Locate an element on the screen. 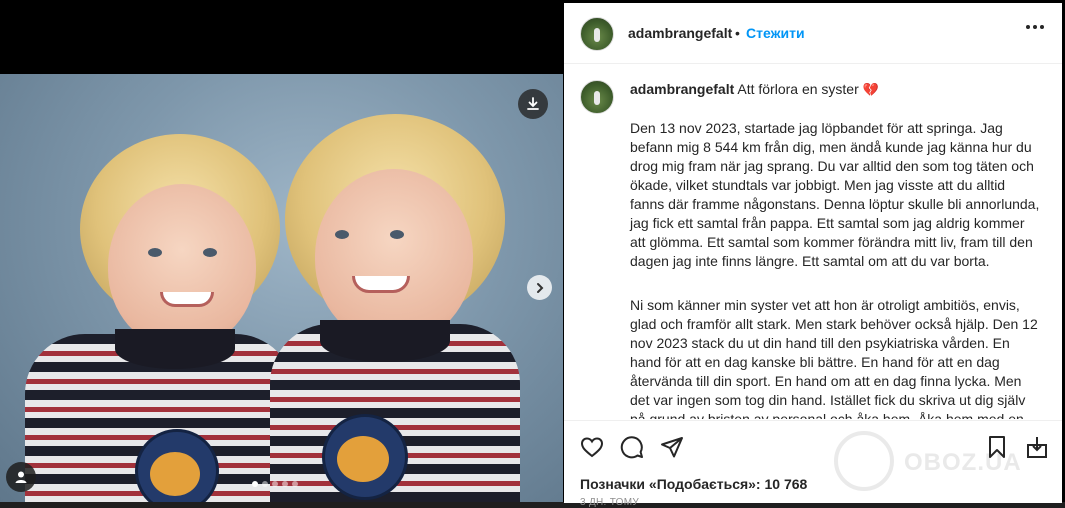  chevron-right-icon is located at coordinates (539, 287).